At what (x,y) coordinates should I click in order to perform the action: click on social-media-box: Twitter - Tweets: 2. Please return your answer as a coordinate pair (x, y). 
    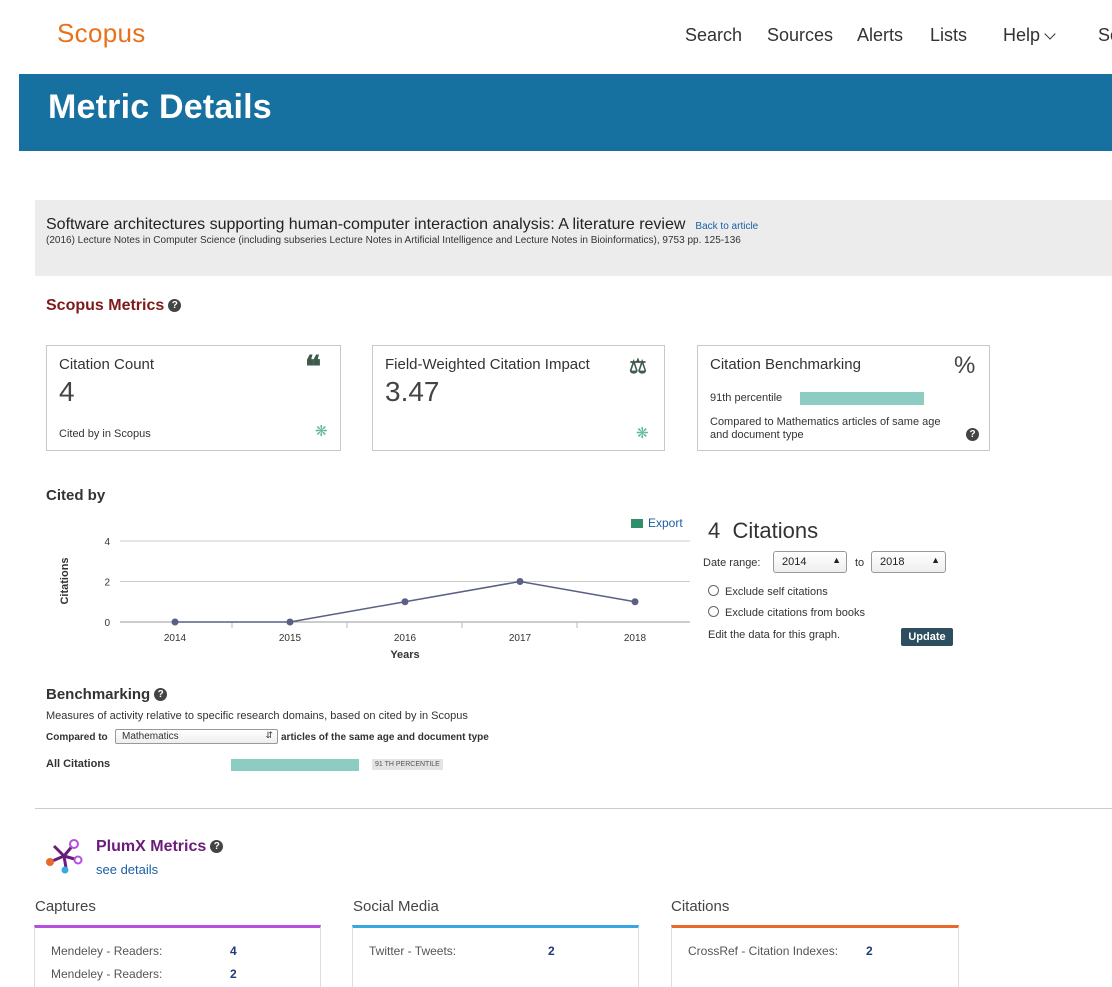
    Looking at the image, I should click on (495, 956).